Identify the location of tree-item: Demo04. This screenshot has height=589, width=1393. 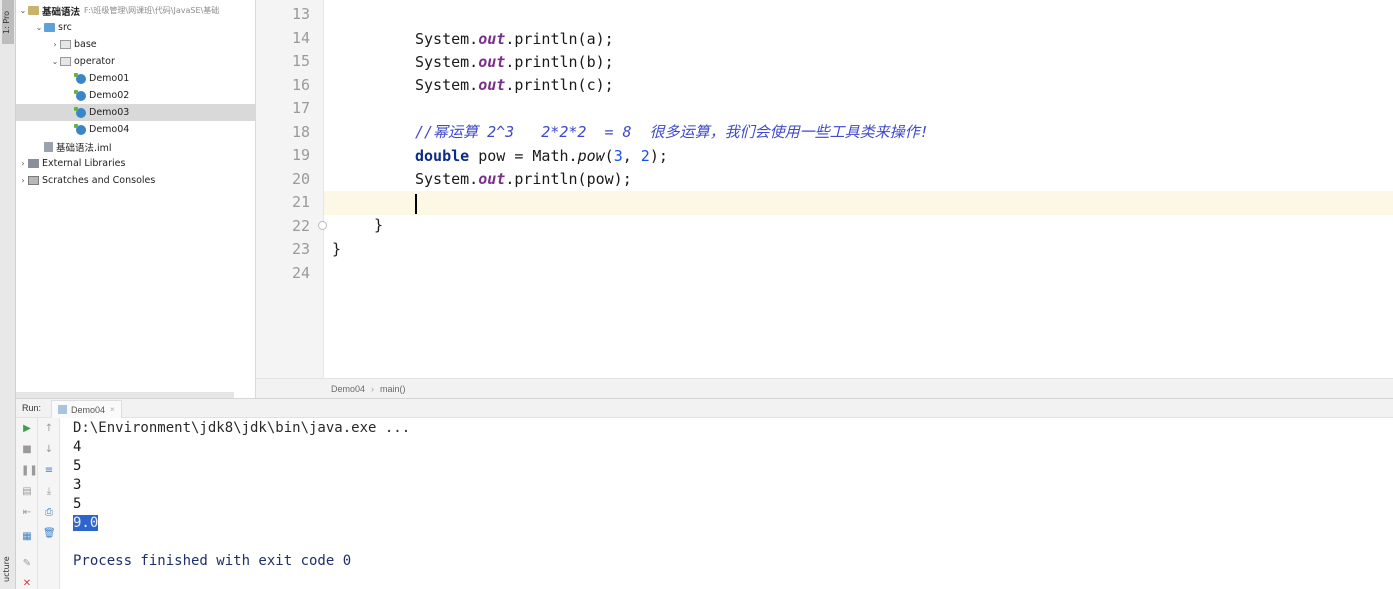
(136, 129).